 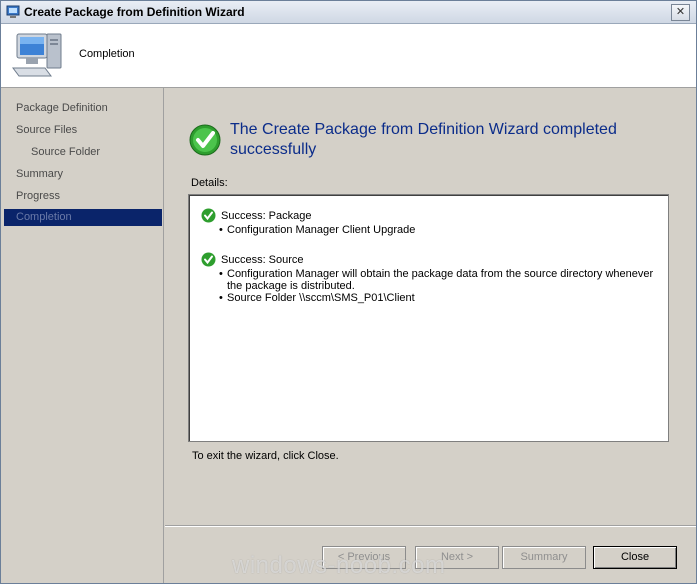 What do you see at coordinates (134, 12) in the screenshot?
I see `window-title: Create Package from Definition Wizard` at bounding box center [134, 12].